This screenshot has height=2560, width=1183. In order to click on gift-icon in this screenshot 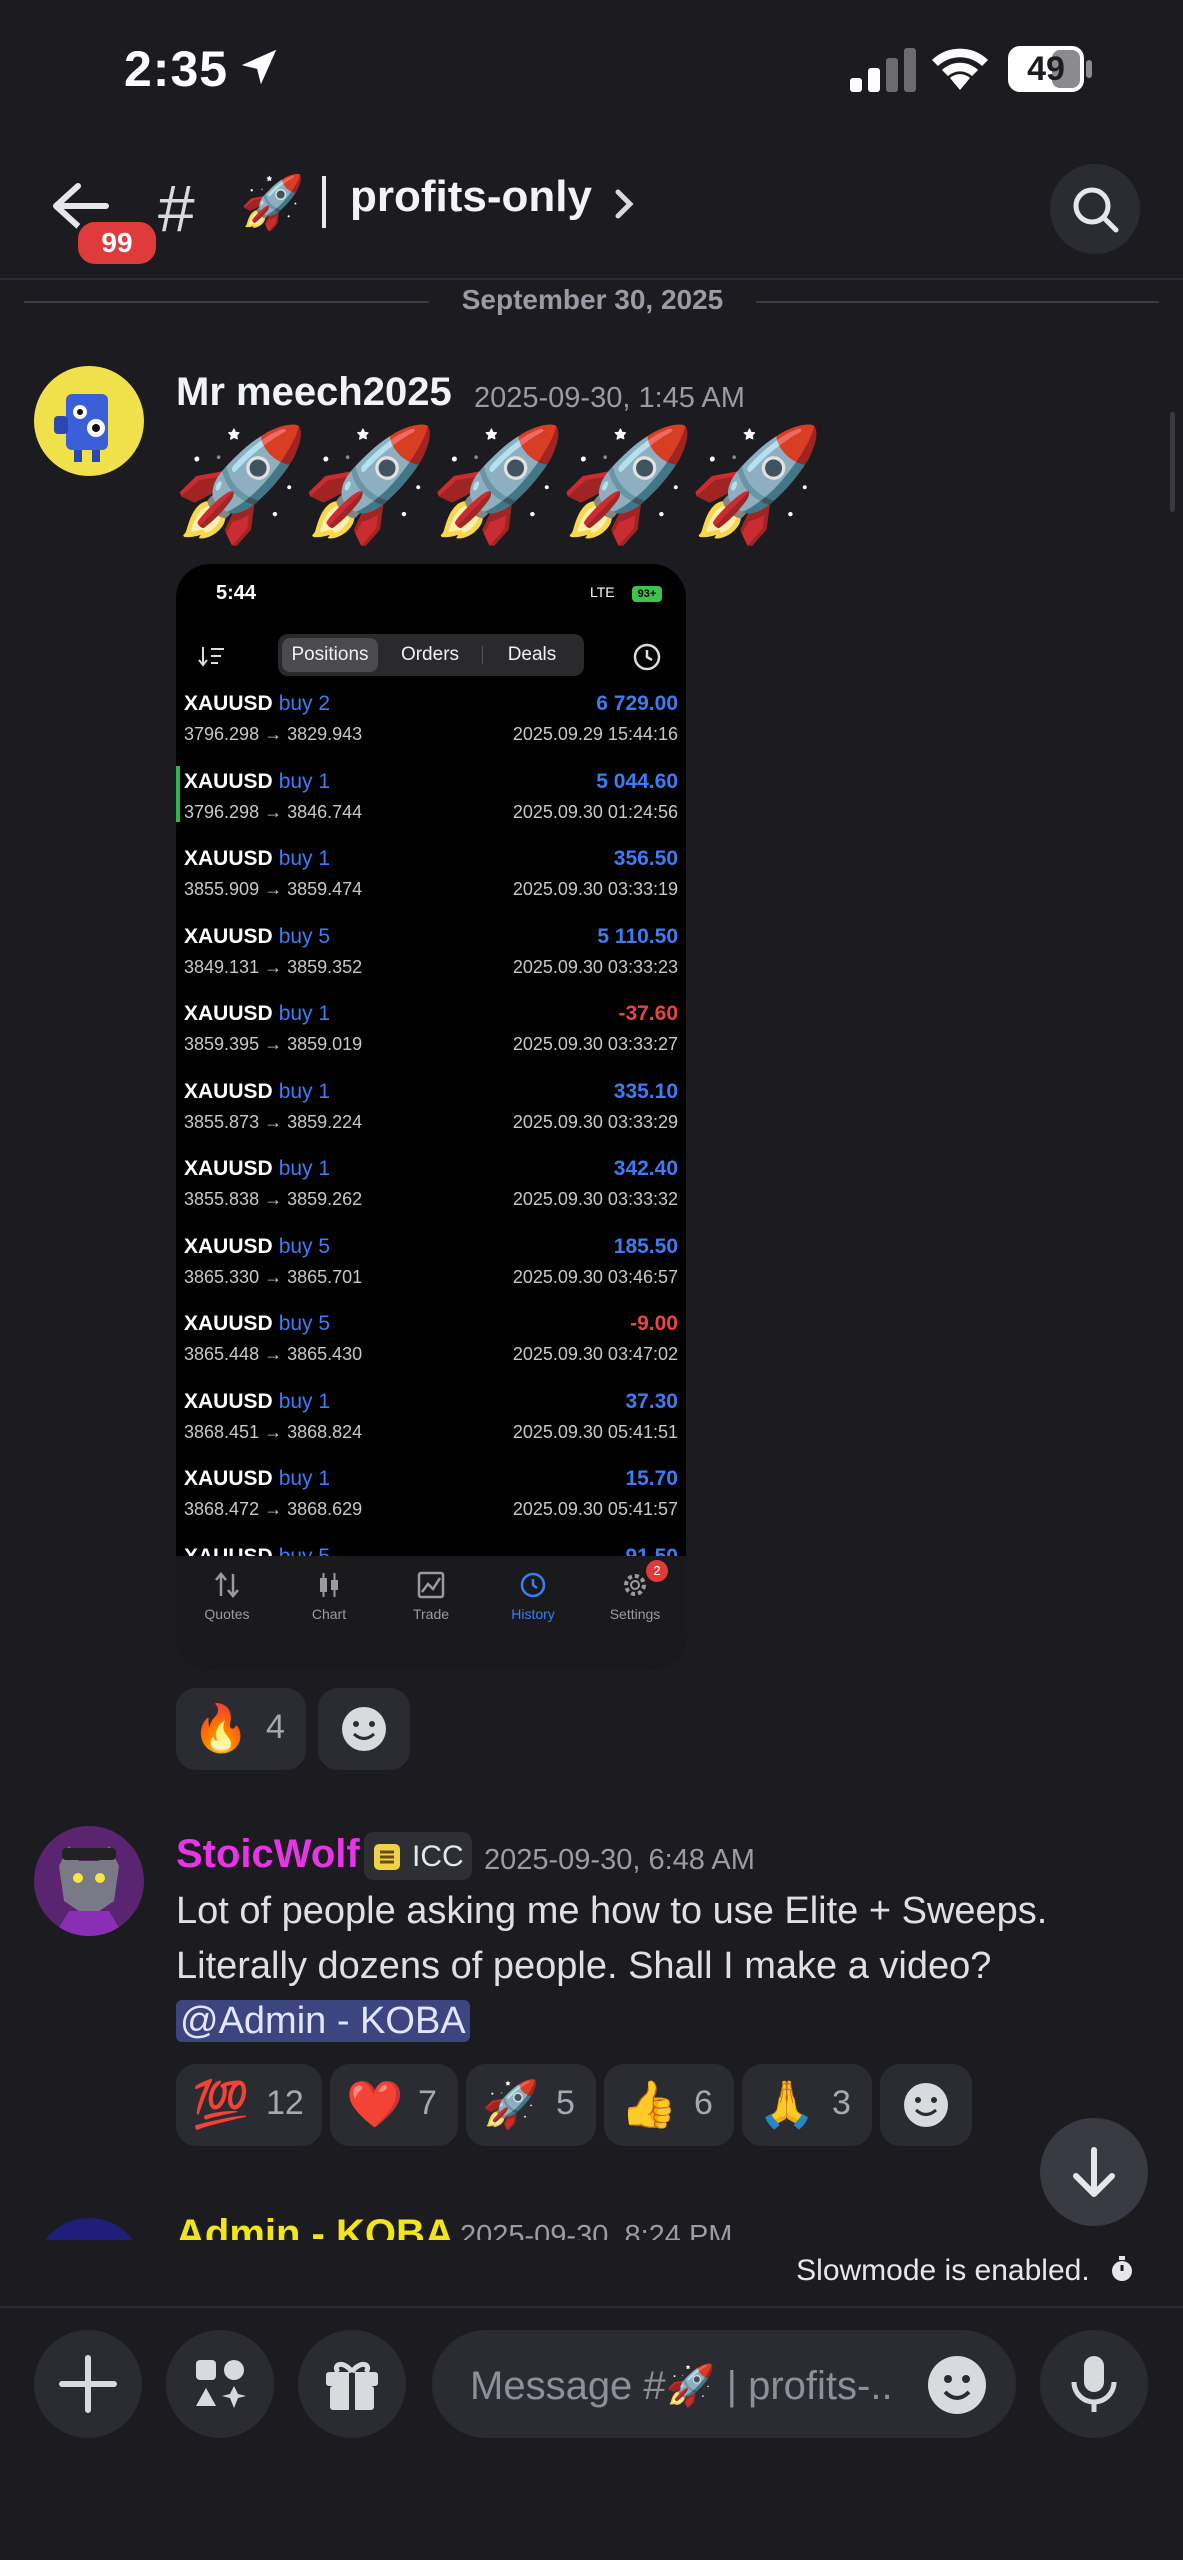, I will do `click(352, 2386)`.